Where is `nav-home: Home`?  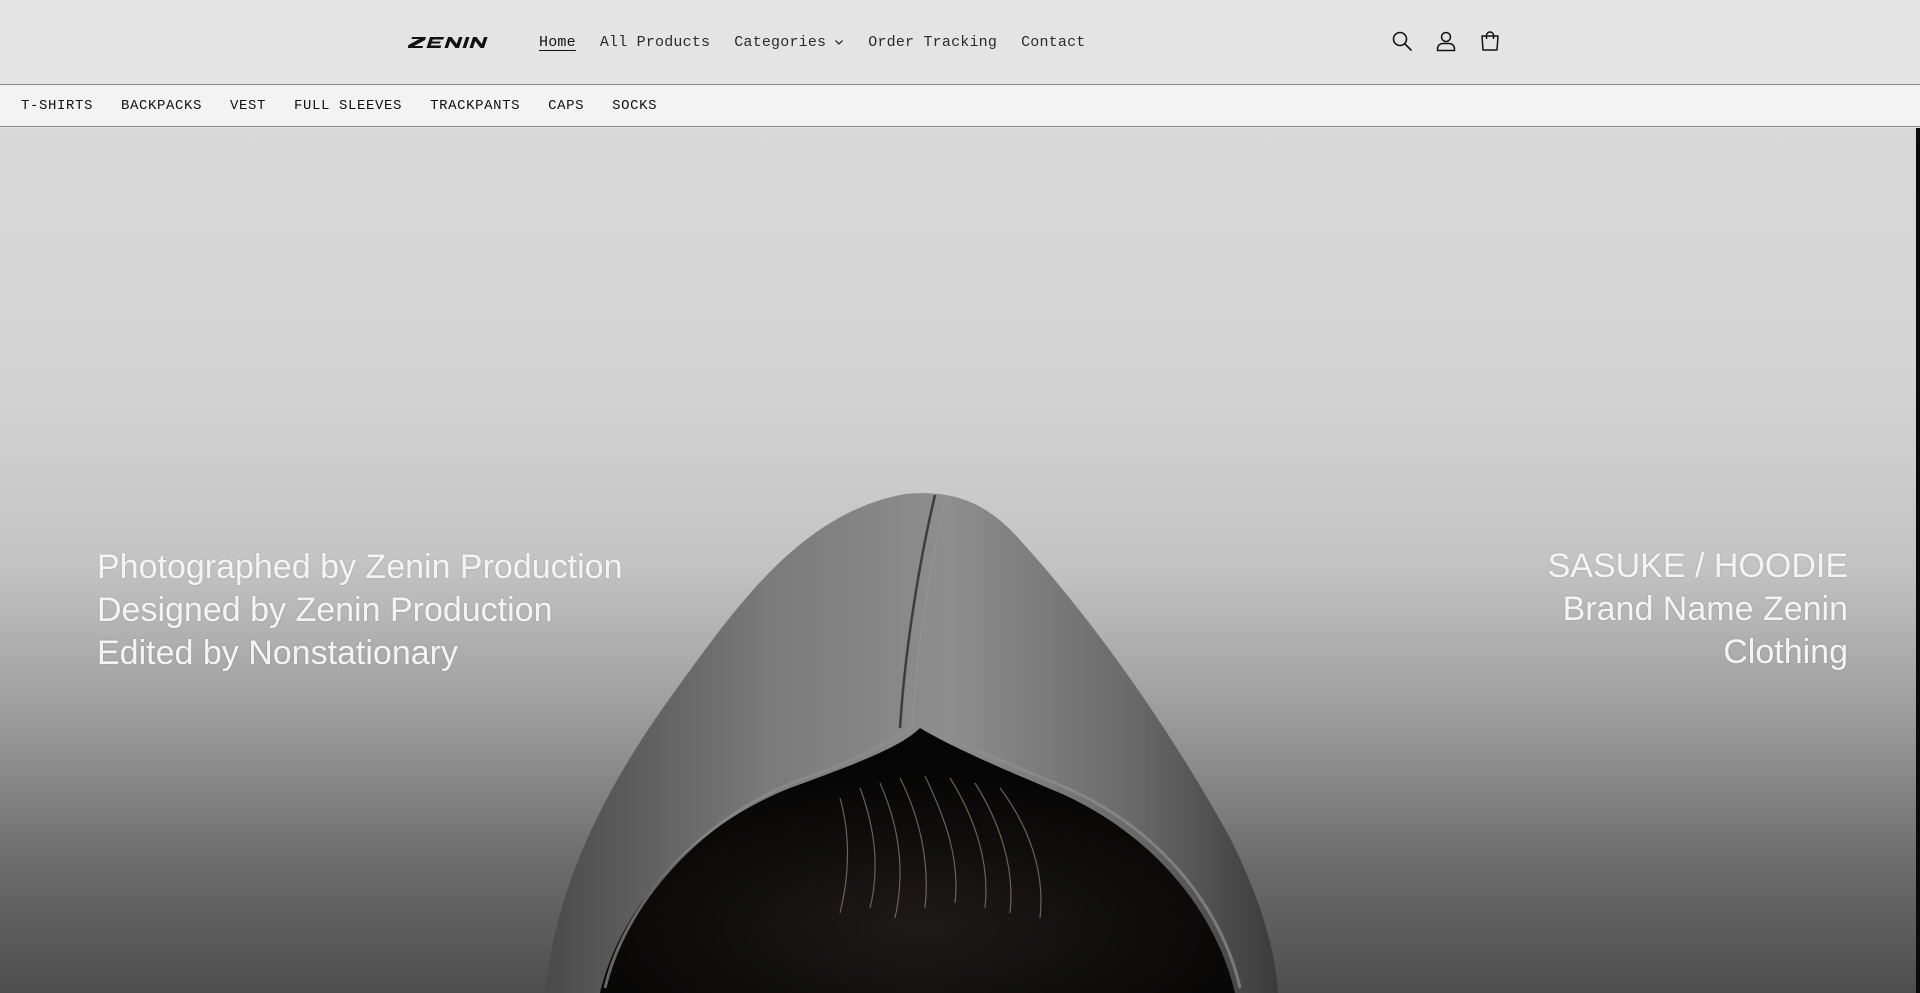
nav-home: Home is located at coordinates (557, 42).